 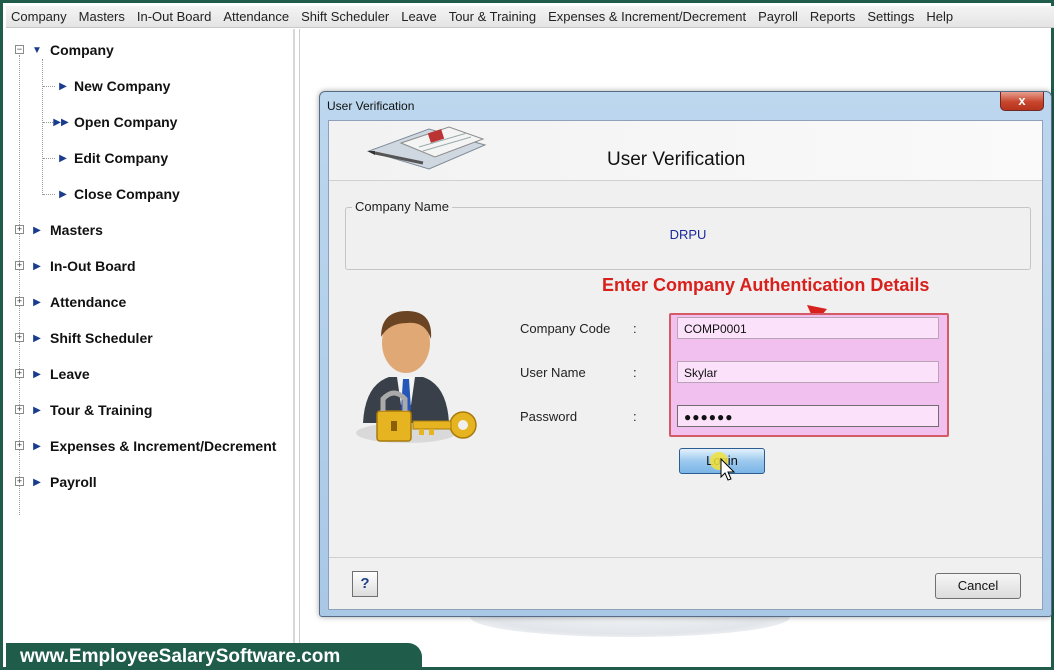 I want to click on tree-item-new-company: ▶ New Company, so click(x=113, y=86).